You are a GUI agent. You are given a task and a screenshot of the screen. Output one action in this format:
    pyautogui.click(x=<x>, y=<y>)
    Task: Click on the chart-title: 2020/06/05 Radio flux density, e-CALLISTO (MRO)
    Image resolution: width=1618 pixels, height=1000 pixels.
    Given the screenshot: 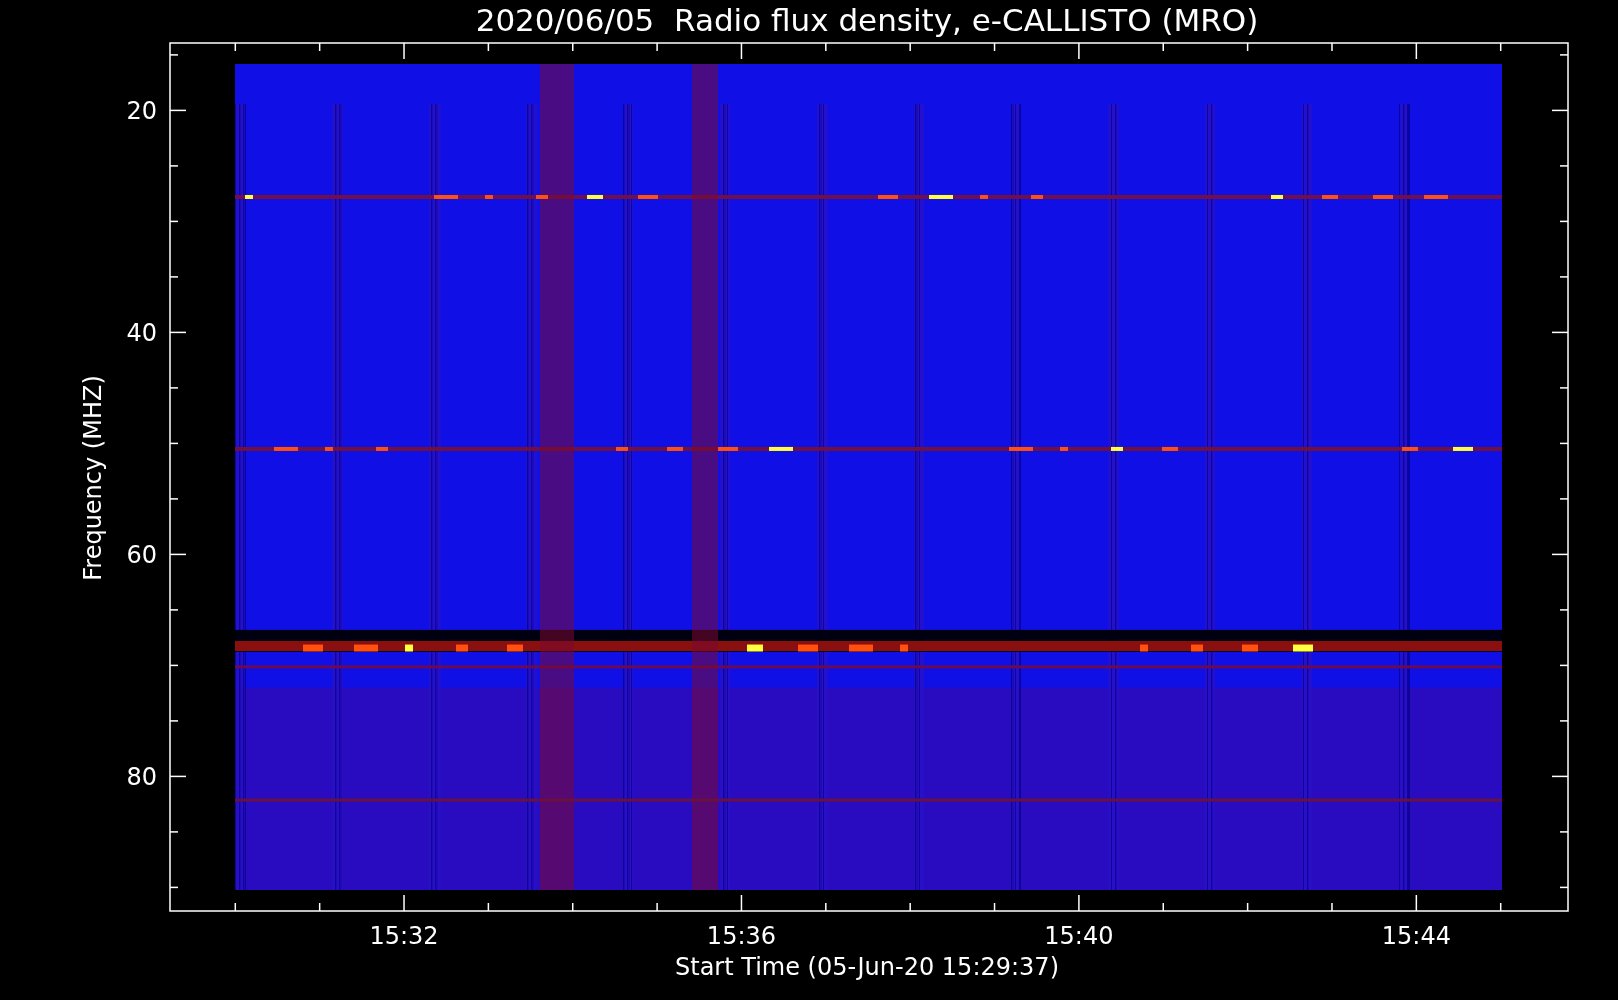 What is the action you would take?
    pyautogui.click(x=867, y=20)
    